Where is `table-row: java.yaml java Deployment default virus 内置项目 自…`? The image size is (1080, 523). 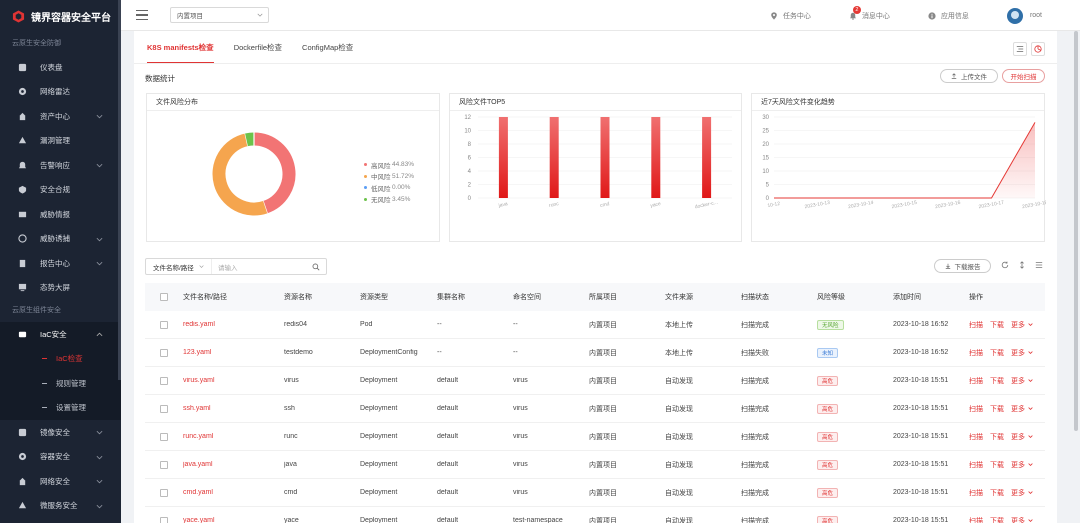 table-row: java.yaml java Deployment default virus 内置项目 自… is located at coordinates (595, 465).